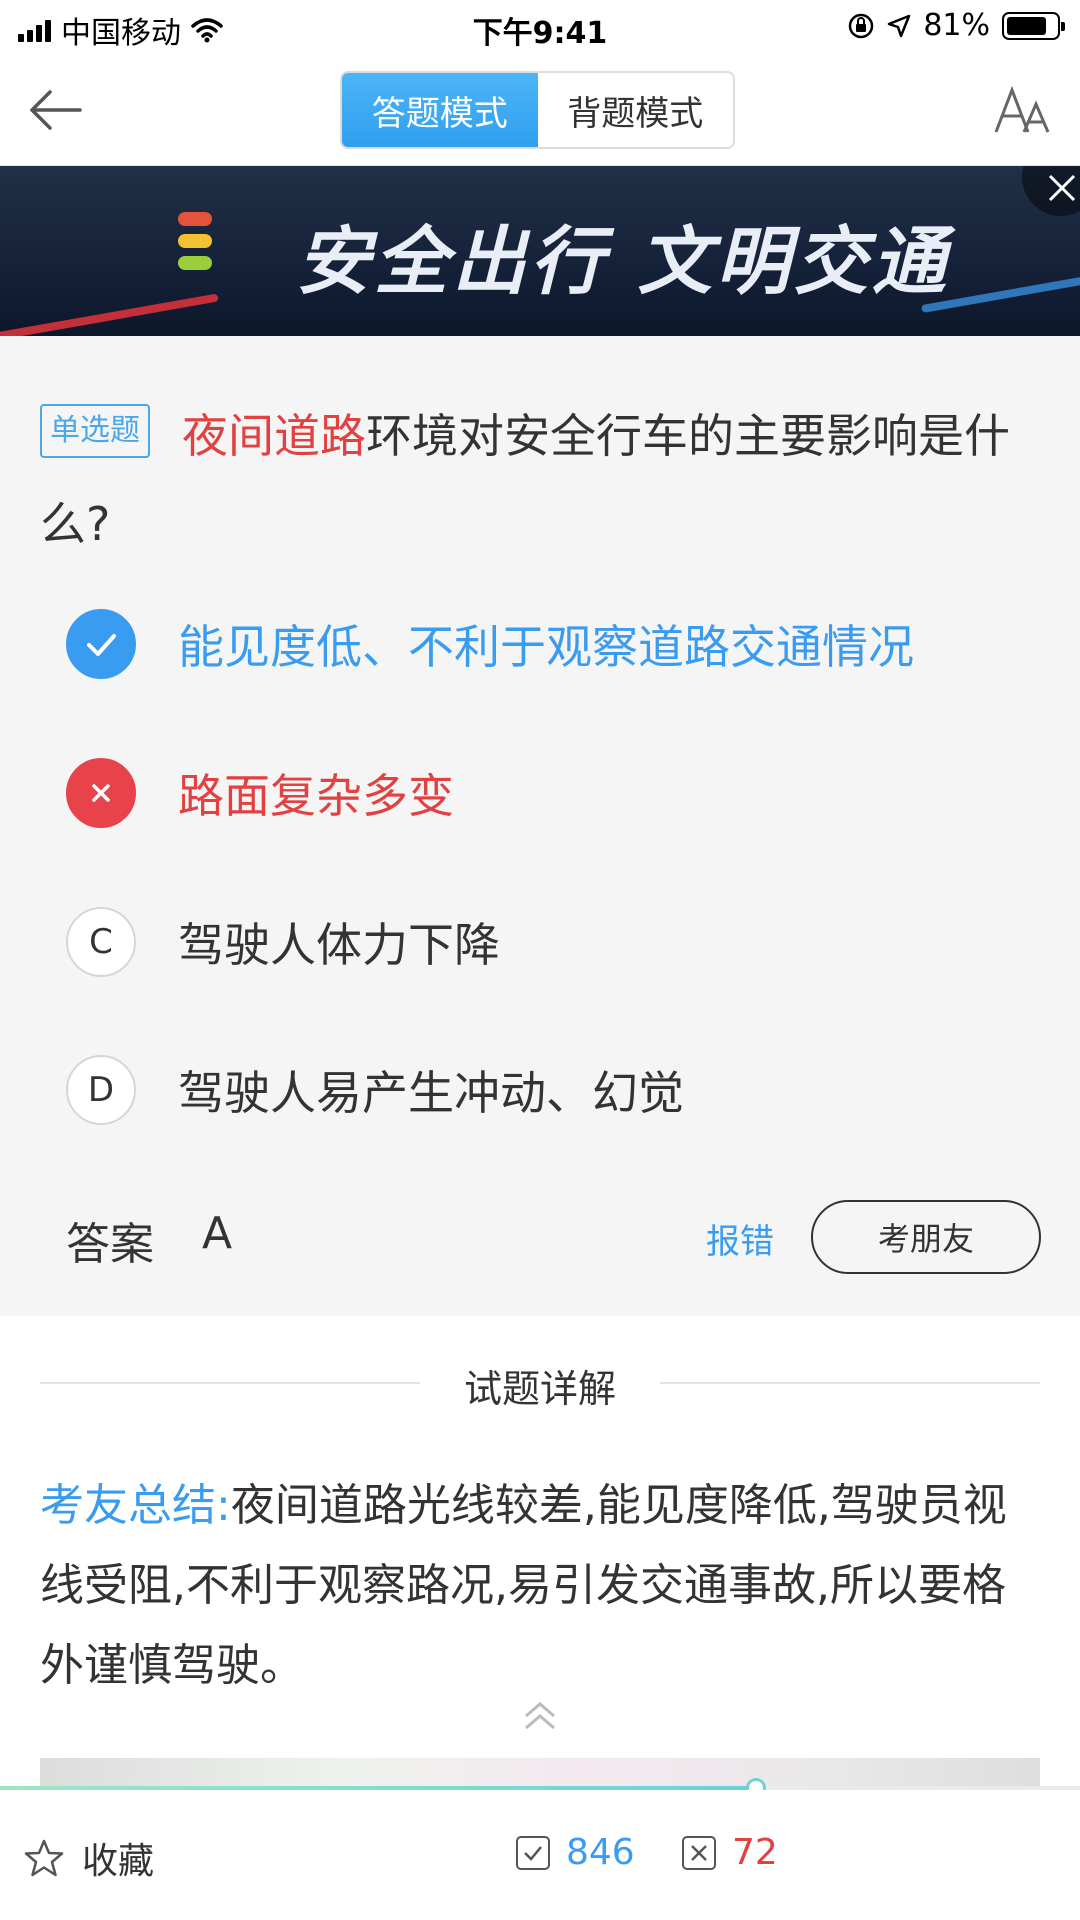  Describe the element at coordinates (95, 431) in the screenshot. I see `question-type-tag: 单选题` at that location.